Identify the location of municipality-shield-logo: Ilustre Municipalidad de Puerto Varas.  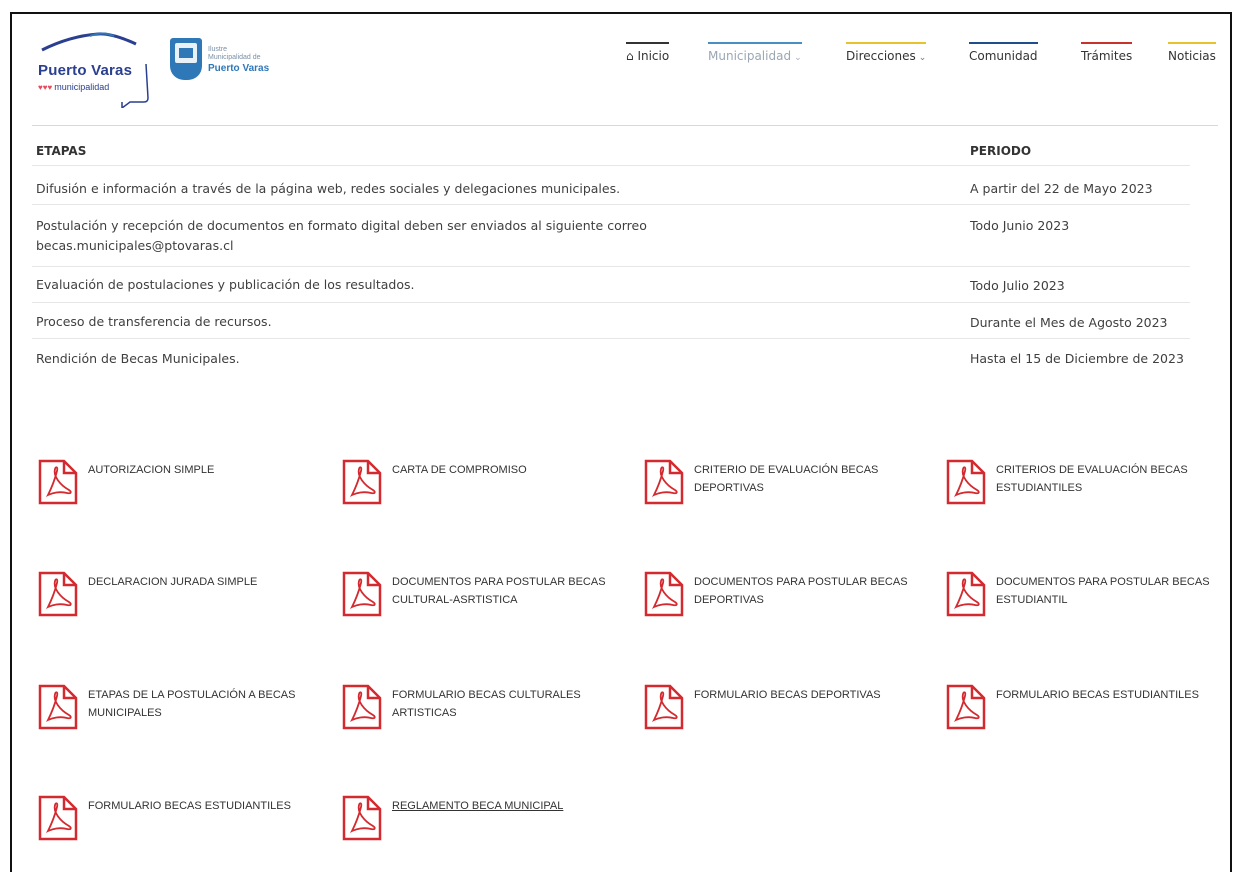
(230, 66).